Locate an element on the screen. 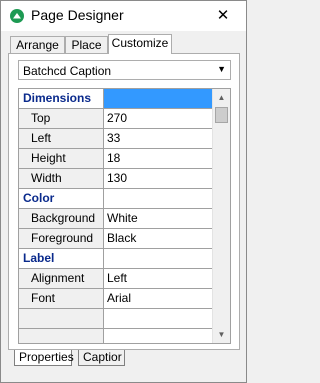 Image resolution: width=320 pixels, height=383 pixels. property-value: 270 is located at coordinates (117, 118).